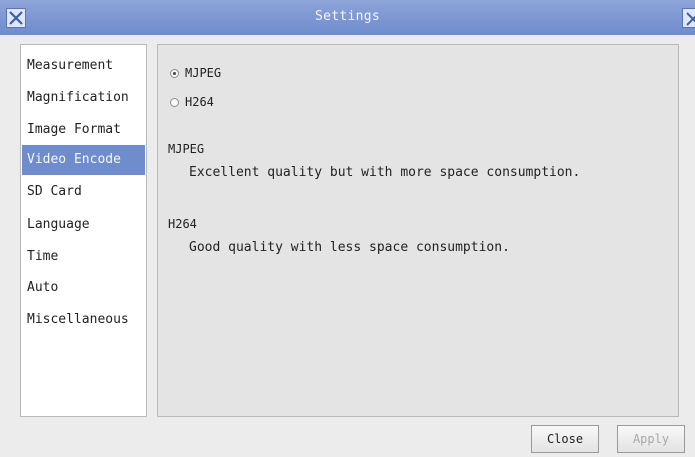 This screenshot has height=457, width=695. What do you see at coordinates (199, 102) in the screenshot?
I see `h264-radio-label: H264` at bounding box center [199, 102].